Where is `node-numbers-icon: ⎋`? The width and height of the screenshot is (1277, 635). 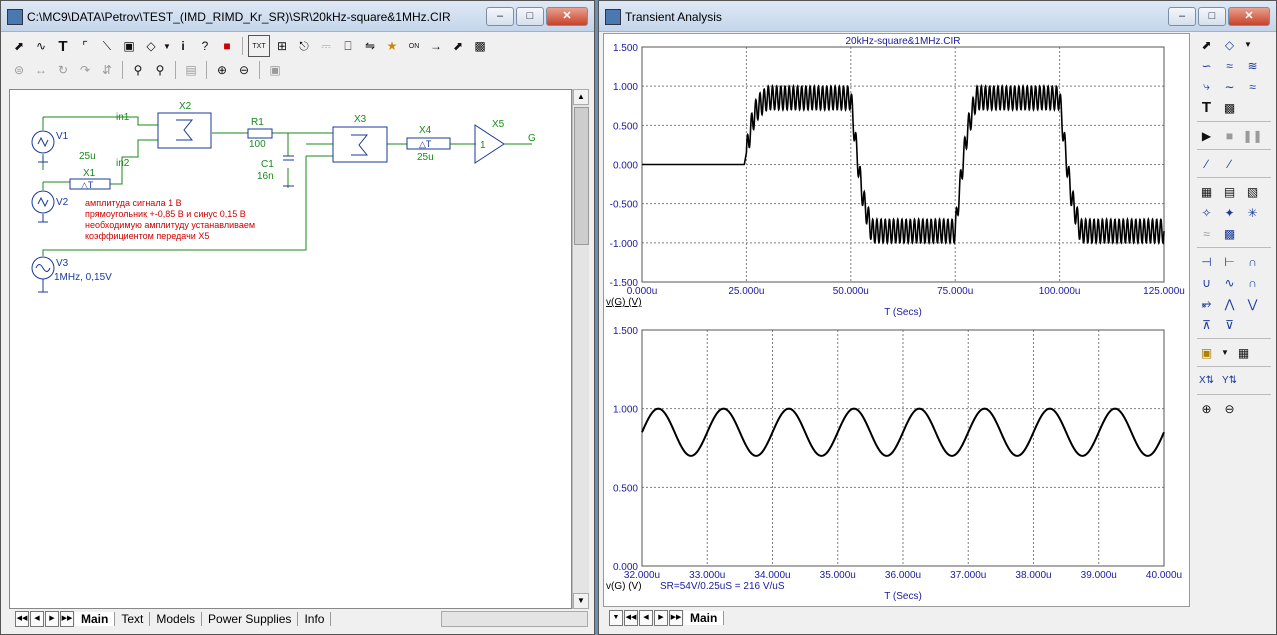 node-numbers-icon: ⎋ is located at coordinates (304, 46).